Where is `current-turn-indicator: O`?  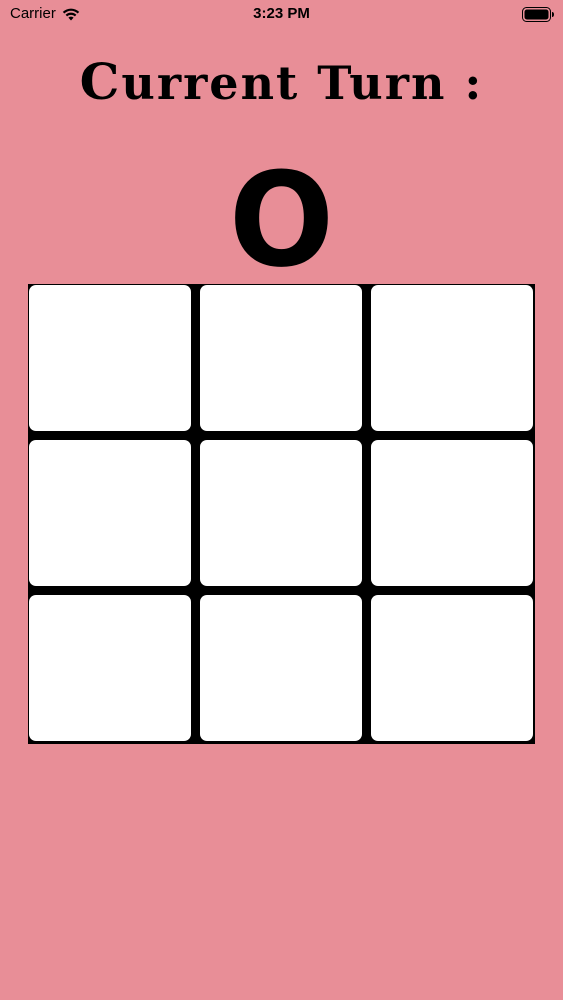
current-turn-indicator: O is located at coordinates (281, 220).